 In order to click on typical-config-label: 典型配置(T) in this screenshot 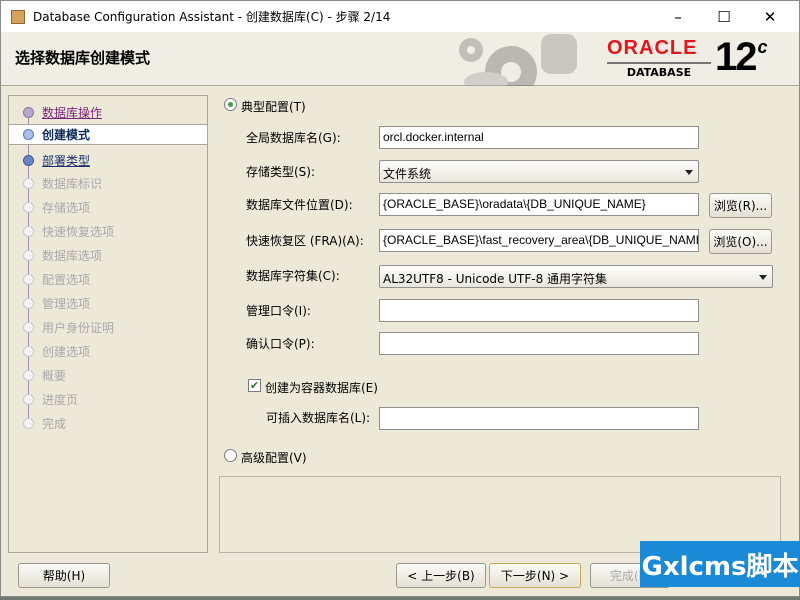, I will do `click(273, 107)`.